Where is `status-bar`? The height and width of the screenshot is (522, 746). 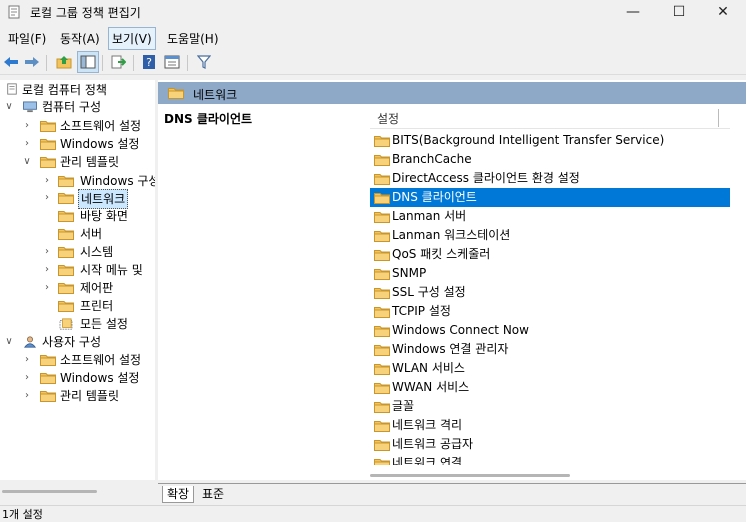 status-bar is located at coordinates (373, 512).